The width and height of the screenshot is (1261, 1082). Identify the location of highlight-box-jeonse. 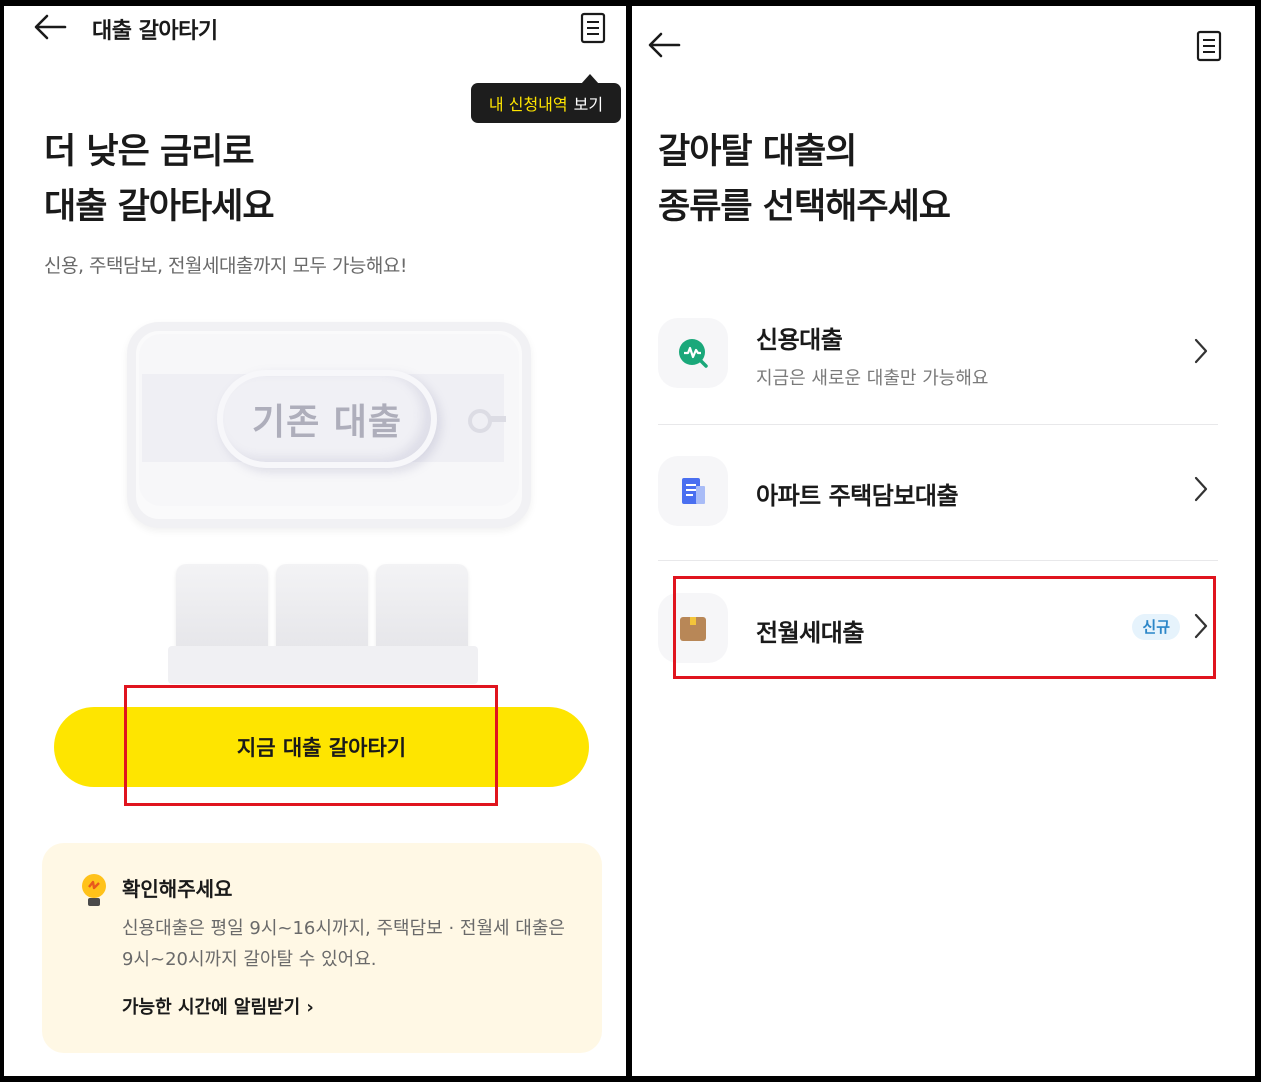
(944, 627).